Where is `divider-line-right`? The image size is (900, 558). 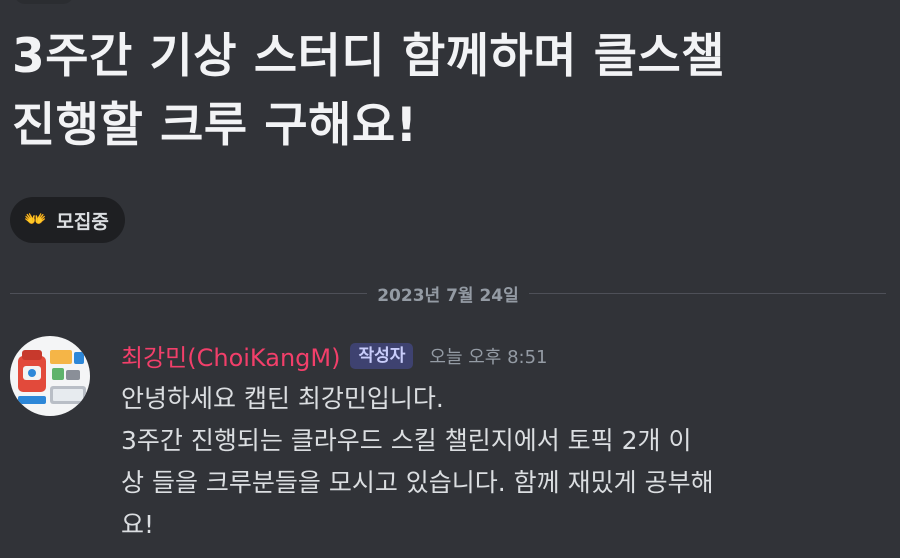
divider-line-right is located at coordinates (707, 293).